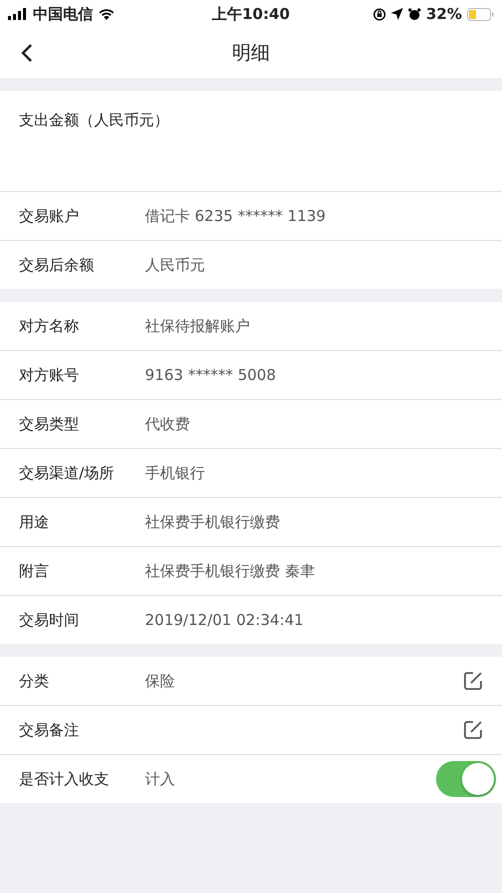 This screenshot has width=502, height=893. What do you see at coordinates (415, 14) in the screenshot?
I see `alarm-icon` at bounding box center [415, 14].